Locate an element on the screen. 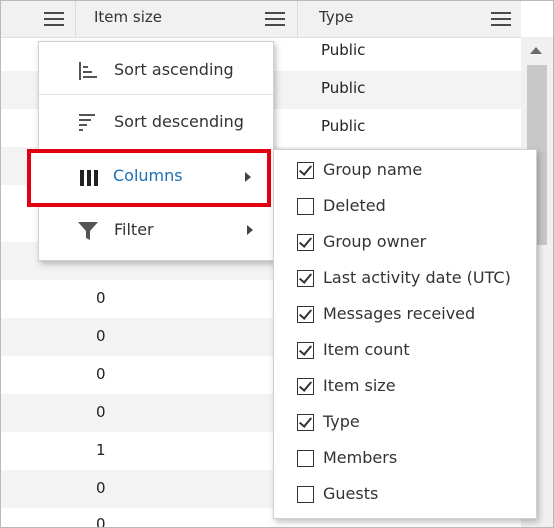 The height and width of the screenshot is (528, 554). column-option-members: Members is located at coordinates (405, 458).